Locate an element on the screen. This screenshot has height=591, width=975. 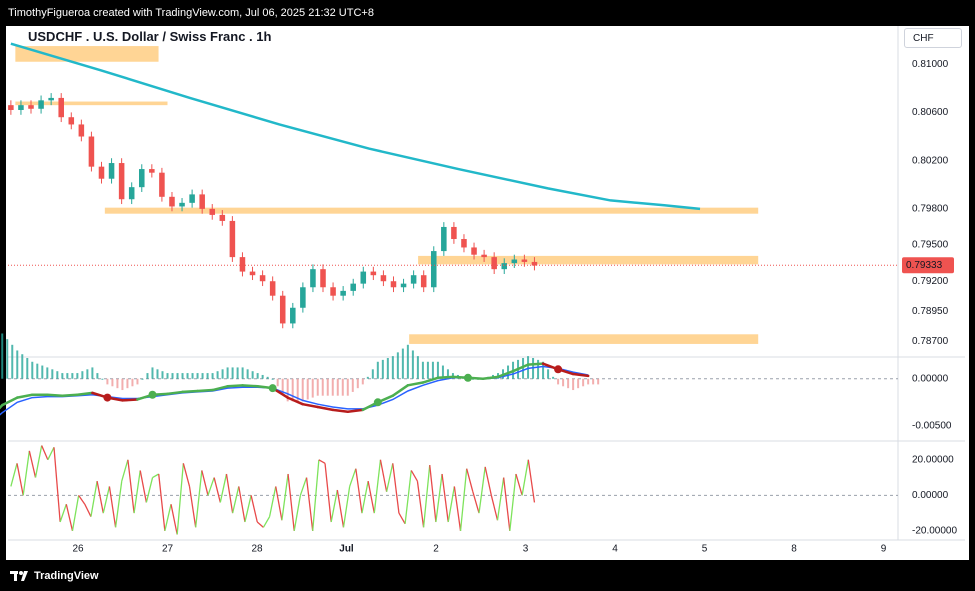
price-tick-label: 0.80200 is located at coordinates (930, 160).